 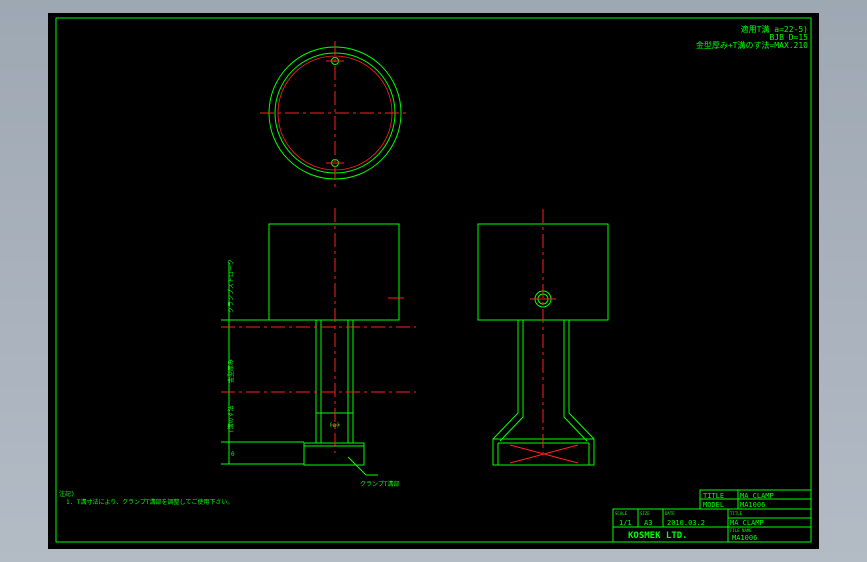 What do you see at coordinates (310, 349) in the screenshot?
I see `front-view` at bounding box center [310, 349].